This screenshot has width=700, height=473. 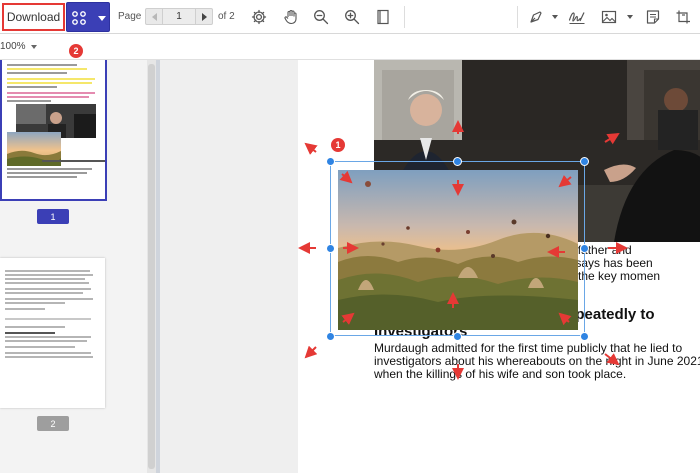 What do you see at coordinates (630, 17) in the screenshot?
I see `insert-image-dropdown` at bounding box center [630, 17].